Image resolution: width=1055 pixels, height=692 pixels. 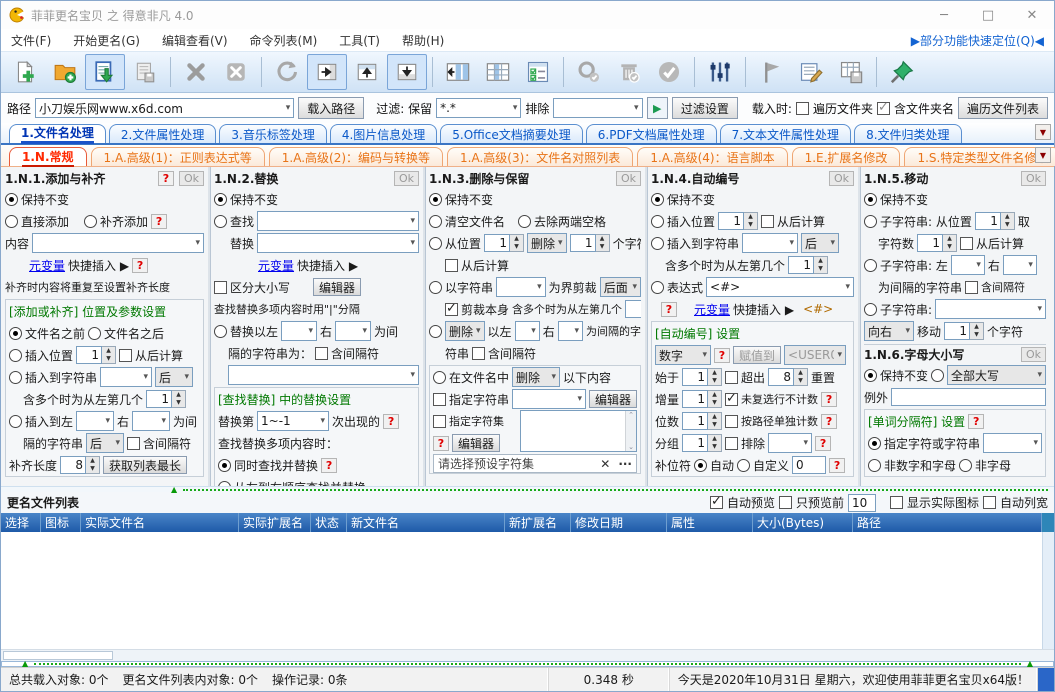 I want to click on menu-file: 文件(F), so click(x=31, y=40).